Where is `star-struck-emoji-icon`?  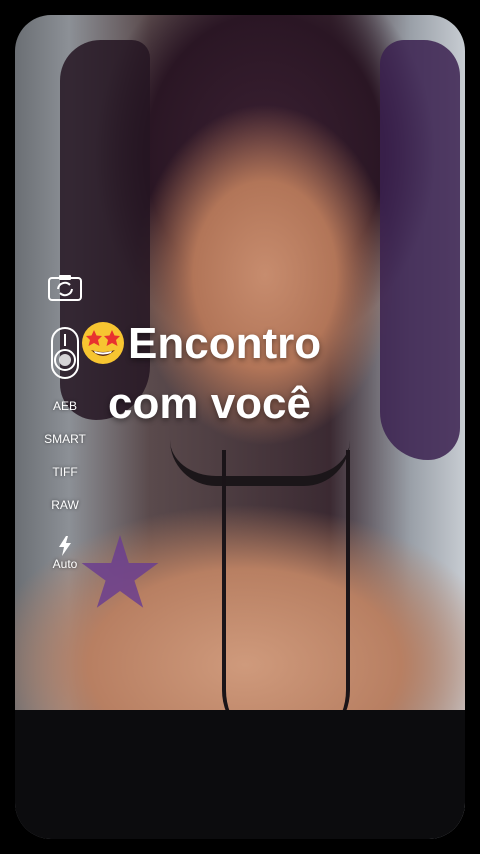
star-struck-emoji-icon is located at coordinates (103, 349).